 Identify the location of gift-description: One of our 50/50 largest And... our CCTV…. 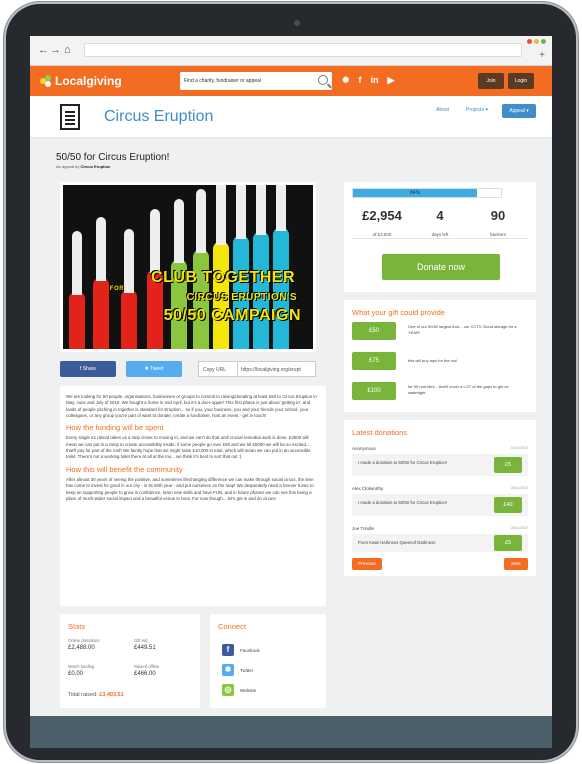
(462, 329).